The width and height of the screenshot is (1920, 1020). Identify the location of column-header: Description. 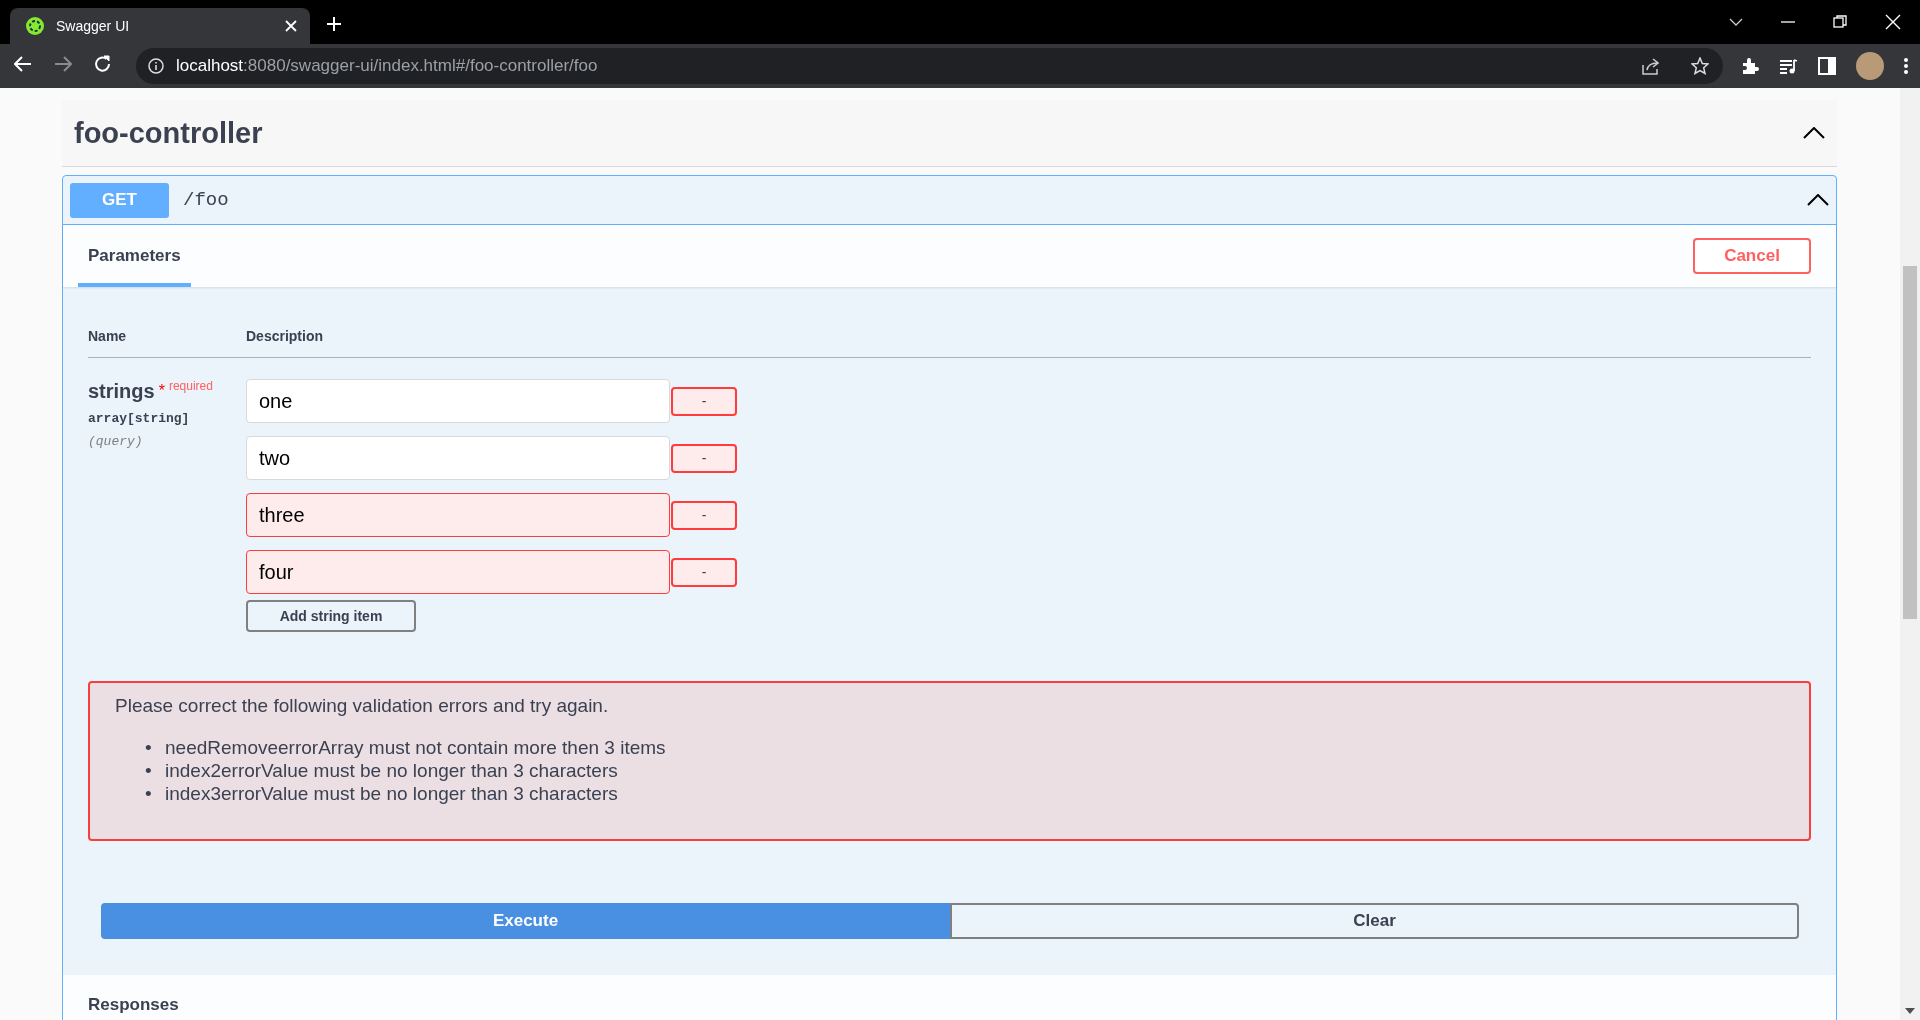
(284, 336).